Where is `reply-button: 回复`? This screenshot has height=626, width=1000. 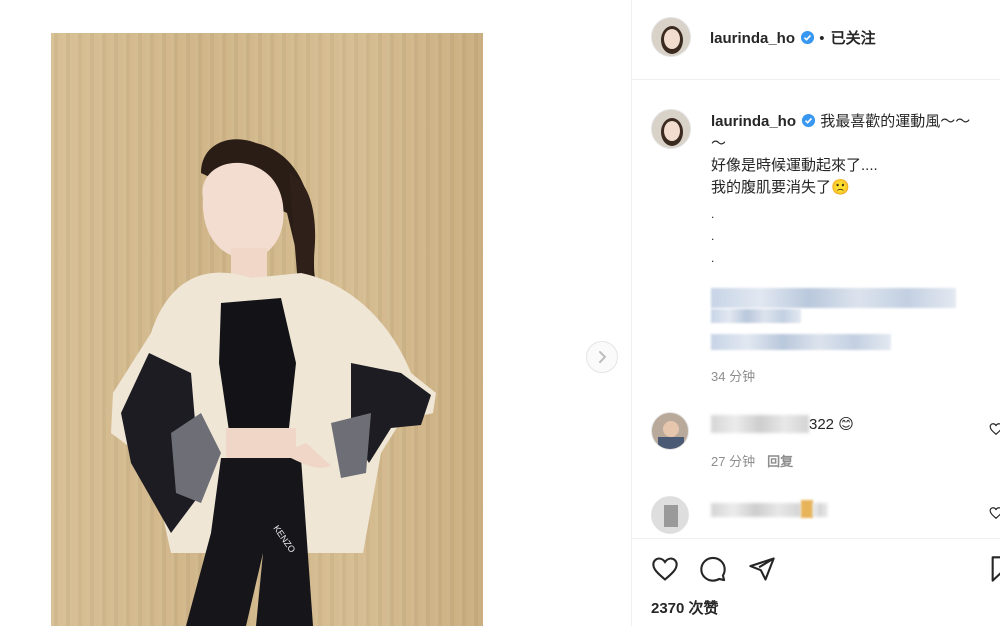 reply-button: 回复 is located at coordinates (780, 461).